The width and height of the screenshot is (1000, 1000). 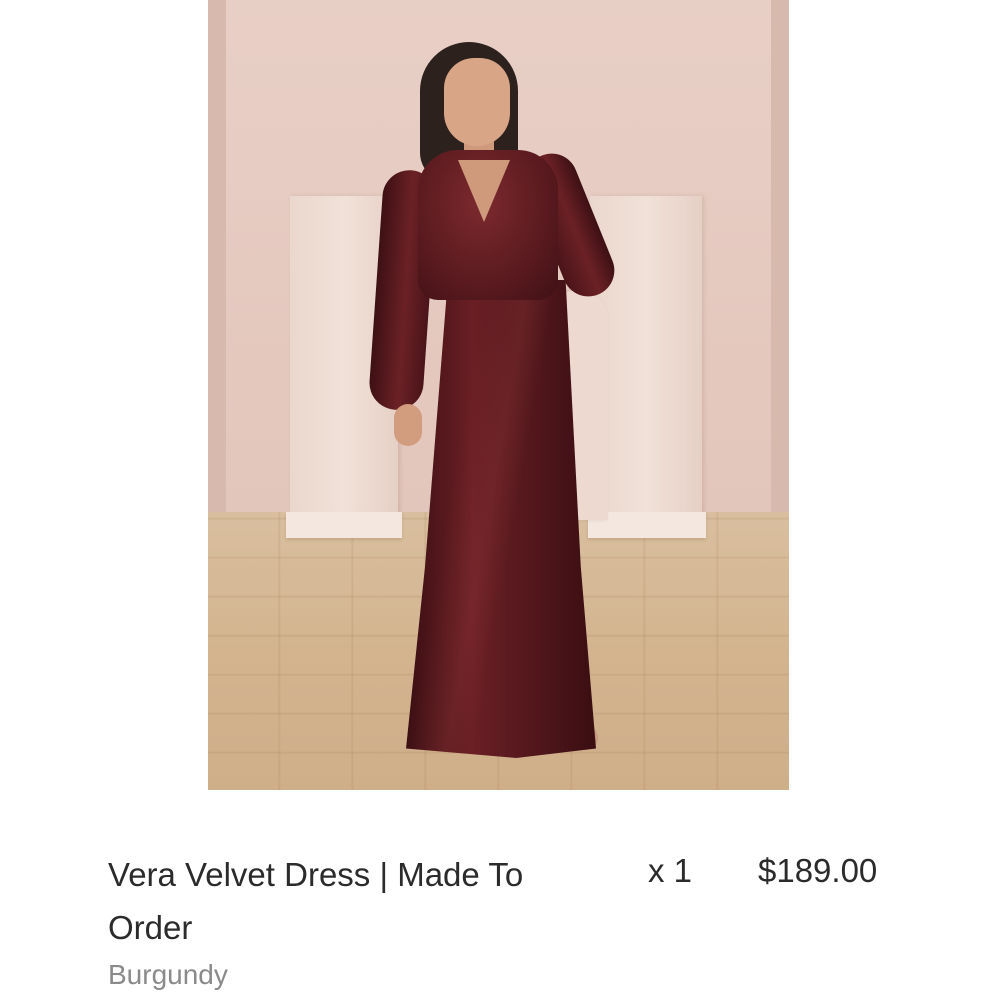 What do you see at coordinates (670, 870) in the screenshot?
I see `quantity-label: x 1` at bounding box center [670, 870].